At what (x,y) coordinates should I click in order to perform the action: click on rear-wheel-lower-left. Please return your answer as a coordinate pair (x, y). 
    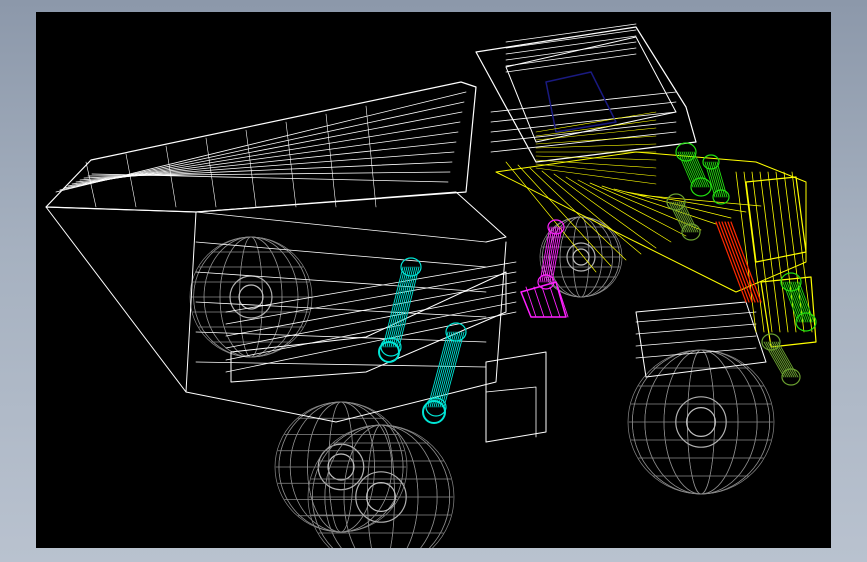
    Looking at the image, I should click on (341, 467).